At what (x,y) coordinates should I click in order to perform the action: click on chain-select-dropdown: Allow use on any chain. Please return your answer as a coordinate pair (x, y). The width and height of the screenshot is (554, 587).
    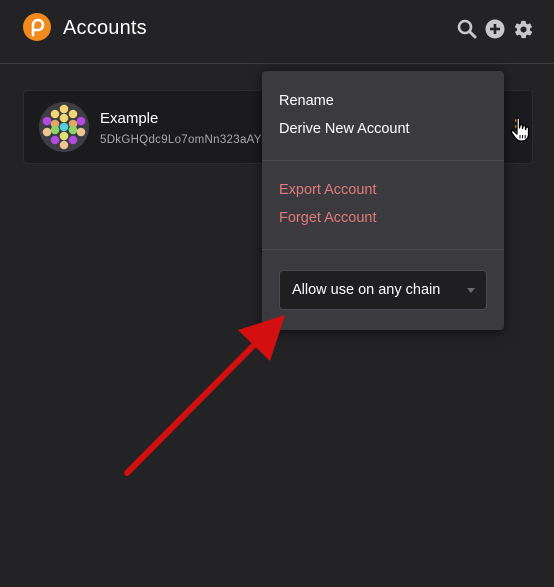
    Looking at the image, I should click on (383, 290).